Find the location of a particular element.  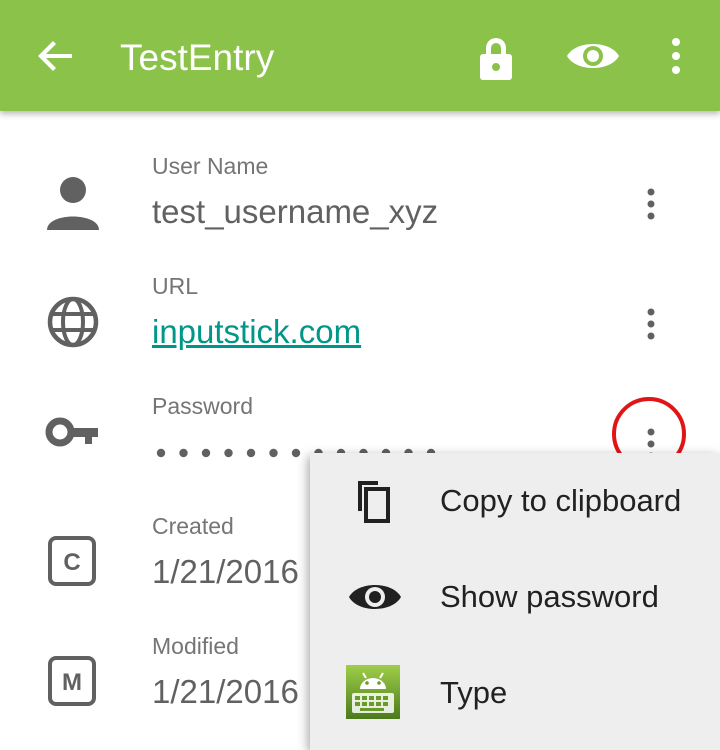

menu-item-copy: Copy to clipboard is located at coordinates (515, 501).